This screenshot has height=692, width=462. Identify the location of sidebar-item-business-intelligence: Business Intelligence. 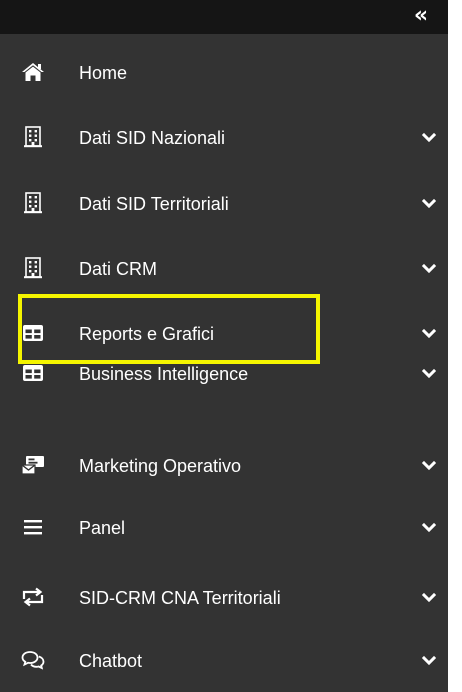
(224, 374).